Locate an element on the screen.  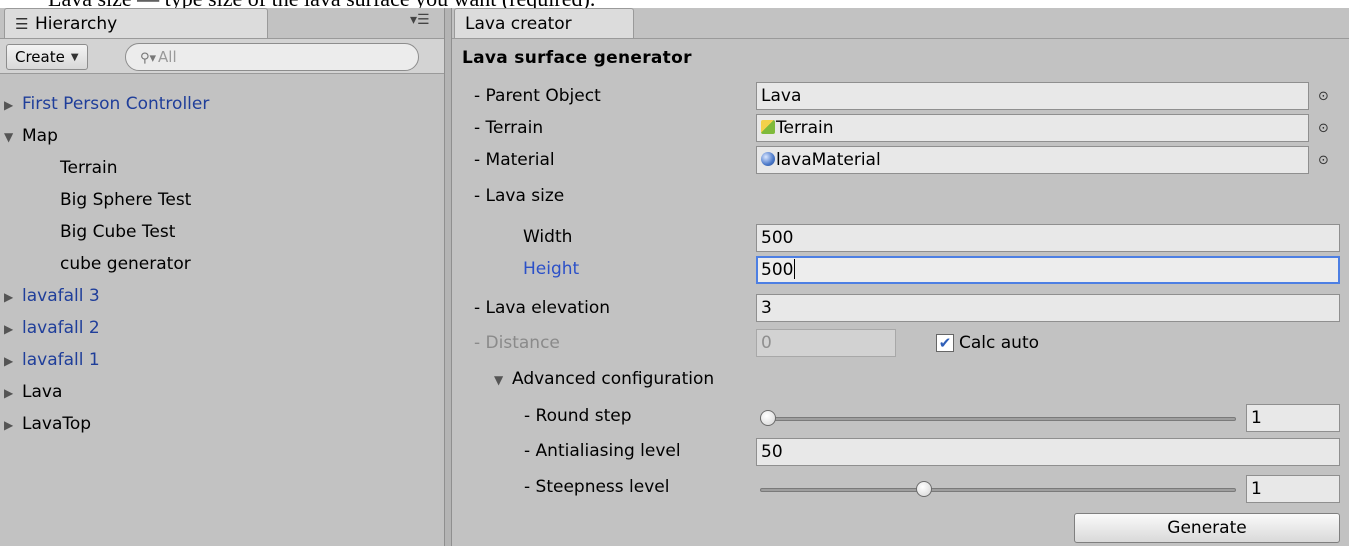
material-field: lavaMaterial is located at coordinates (1032, 160).